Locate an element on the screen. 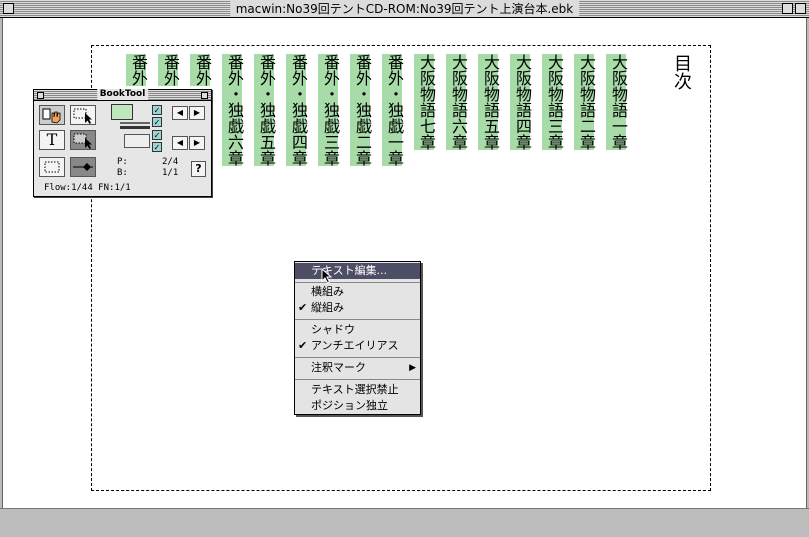 The height and width of the screenshot is (537, 809). text-tool-button: T is located at coordinates (52, 140).